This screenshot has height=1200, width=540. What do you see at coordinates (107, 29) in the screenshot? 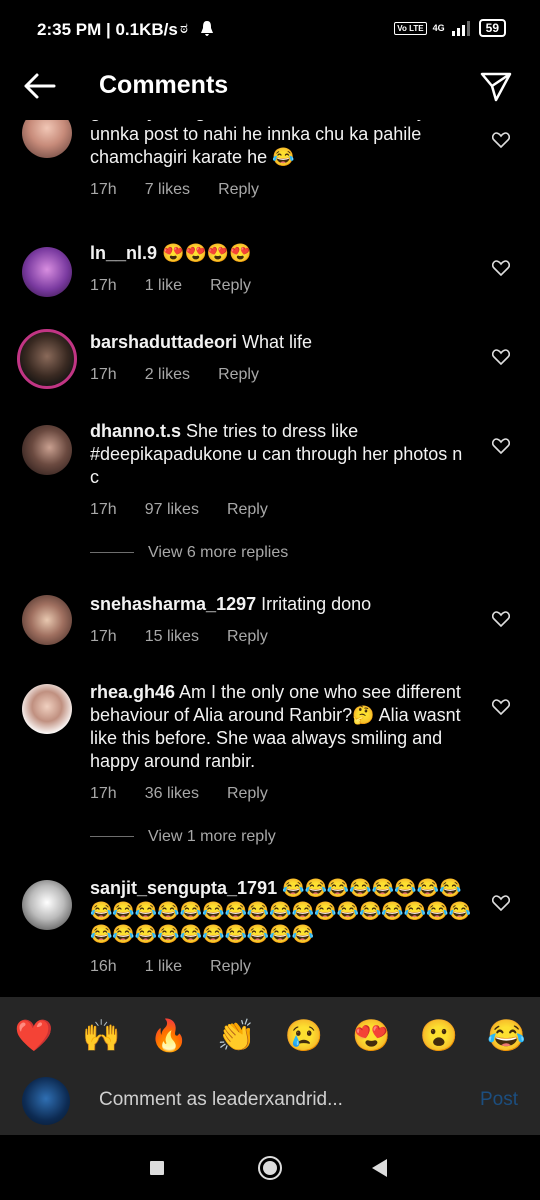
I see `status-time: 2:35 PM | 0.1KB/s` at bounding box center [107, 29].